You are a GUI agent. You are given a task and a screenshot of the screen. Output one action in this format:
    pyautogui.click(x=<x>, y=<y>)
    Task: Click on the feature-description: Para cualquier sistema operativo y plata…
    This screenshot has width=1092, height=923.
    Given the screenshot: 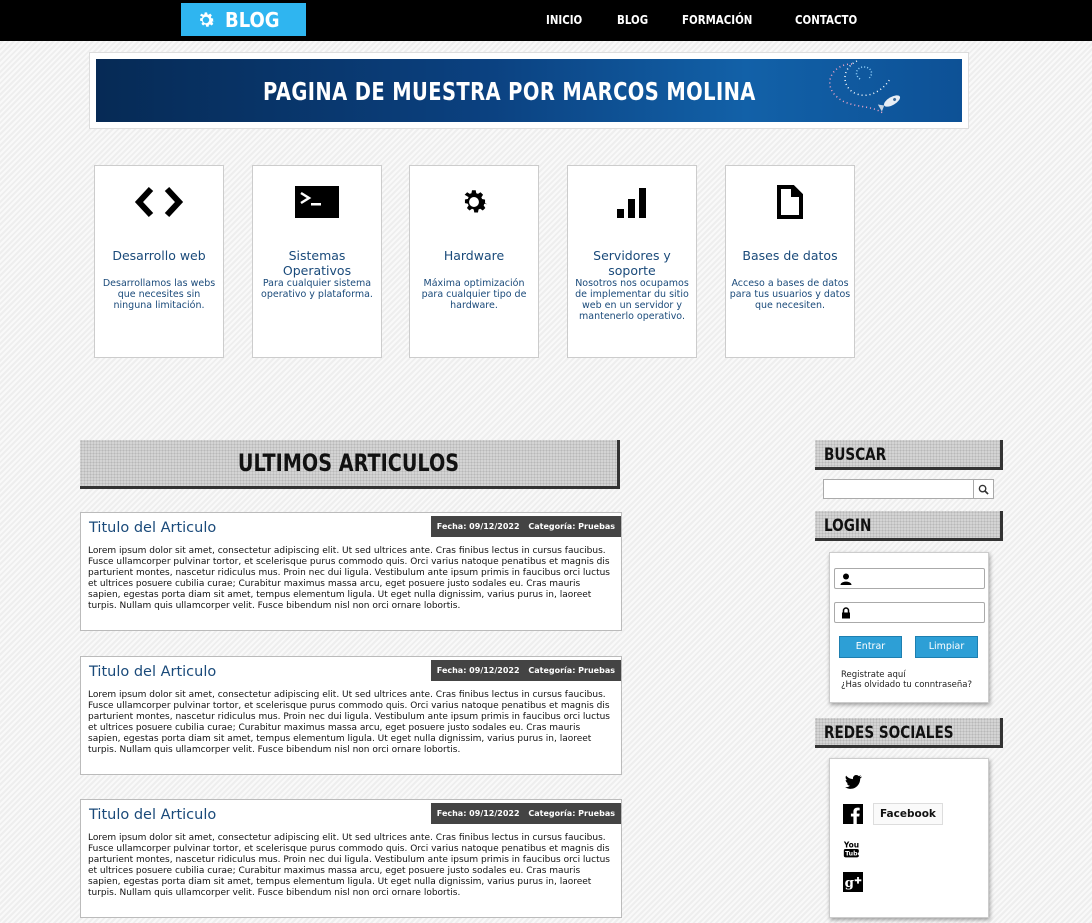 What is the action you would take?
    pyautogui.click(x=317, y=289)
    